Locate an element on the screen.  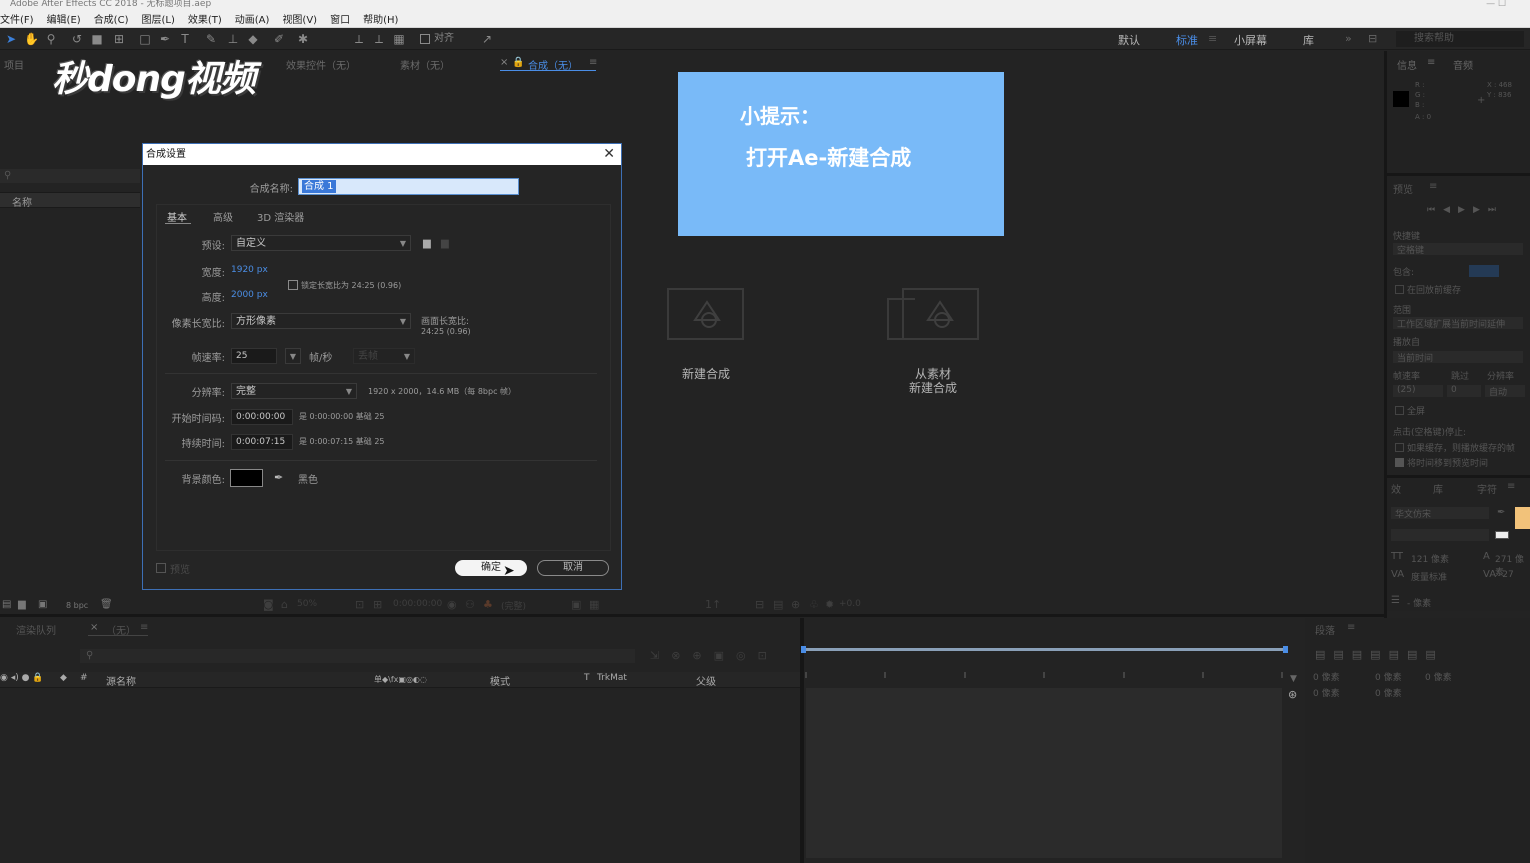
view-axis-icon: ▦ is located at coordinates (399, 39).